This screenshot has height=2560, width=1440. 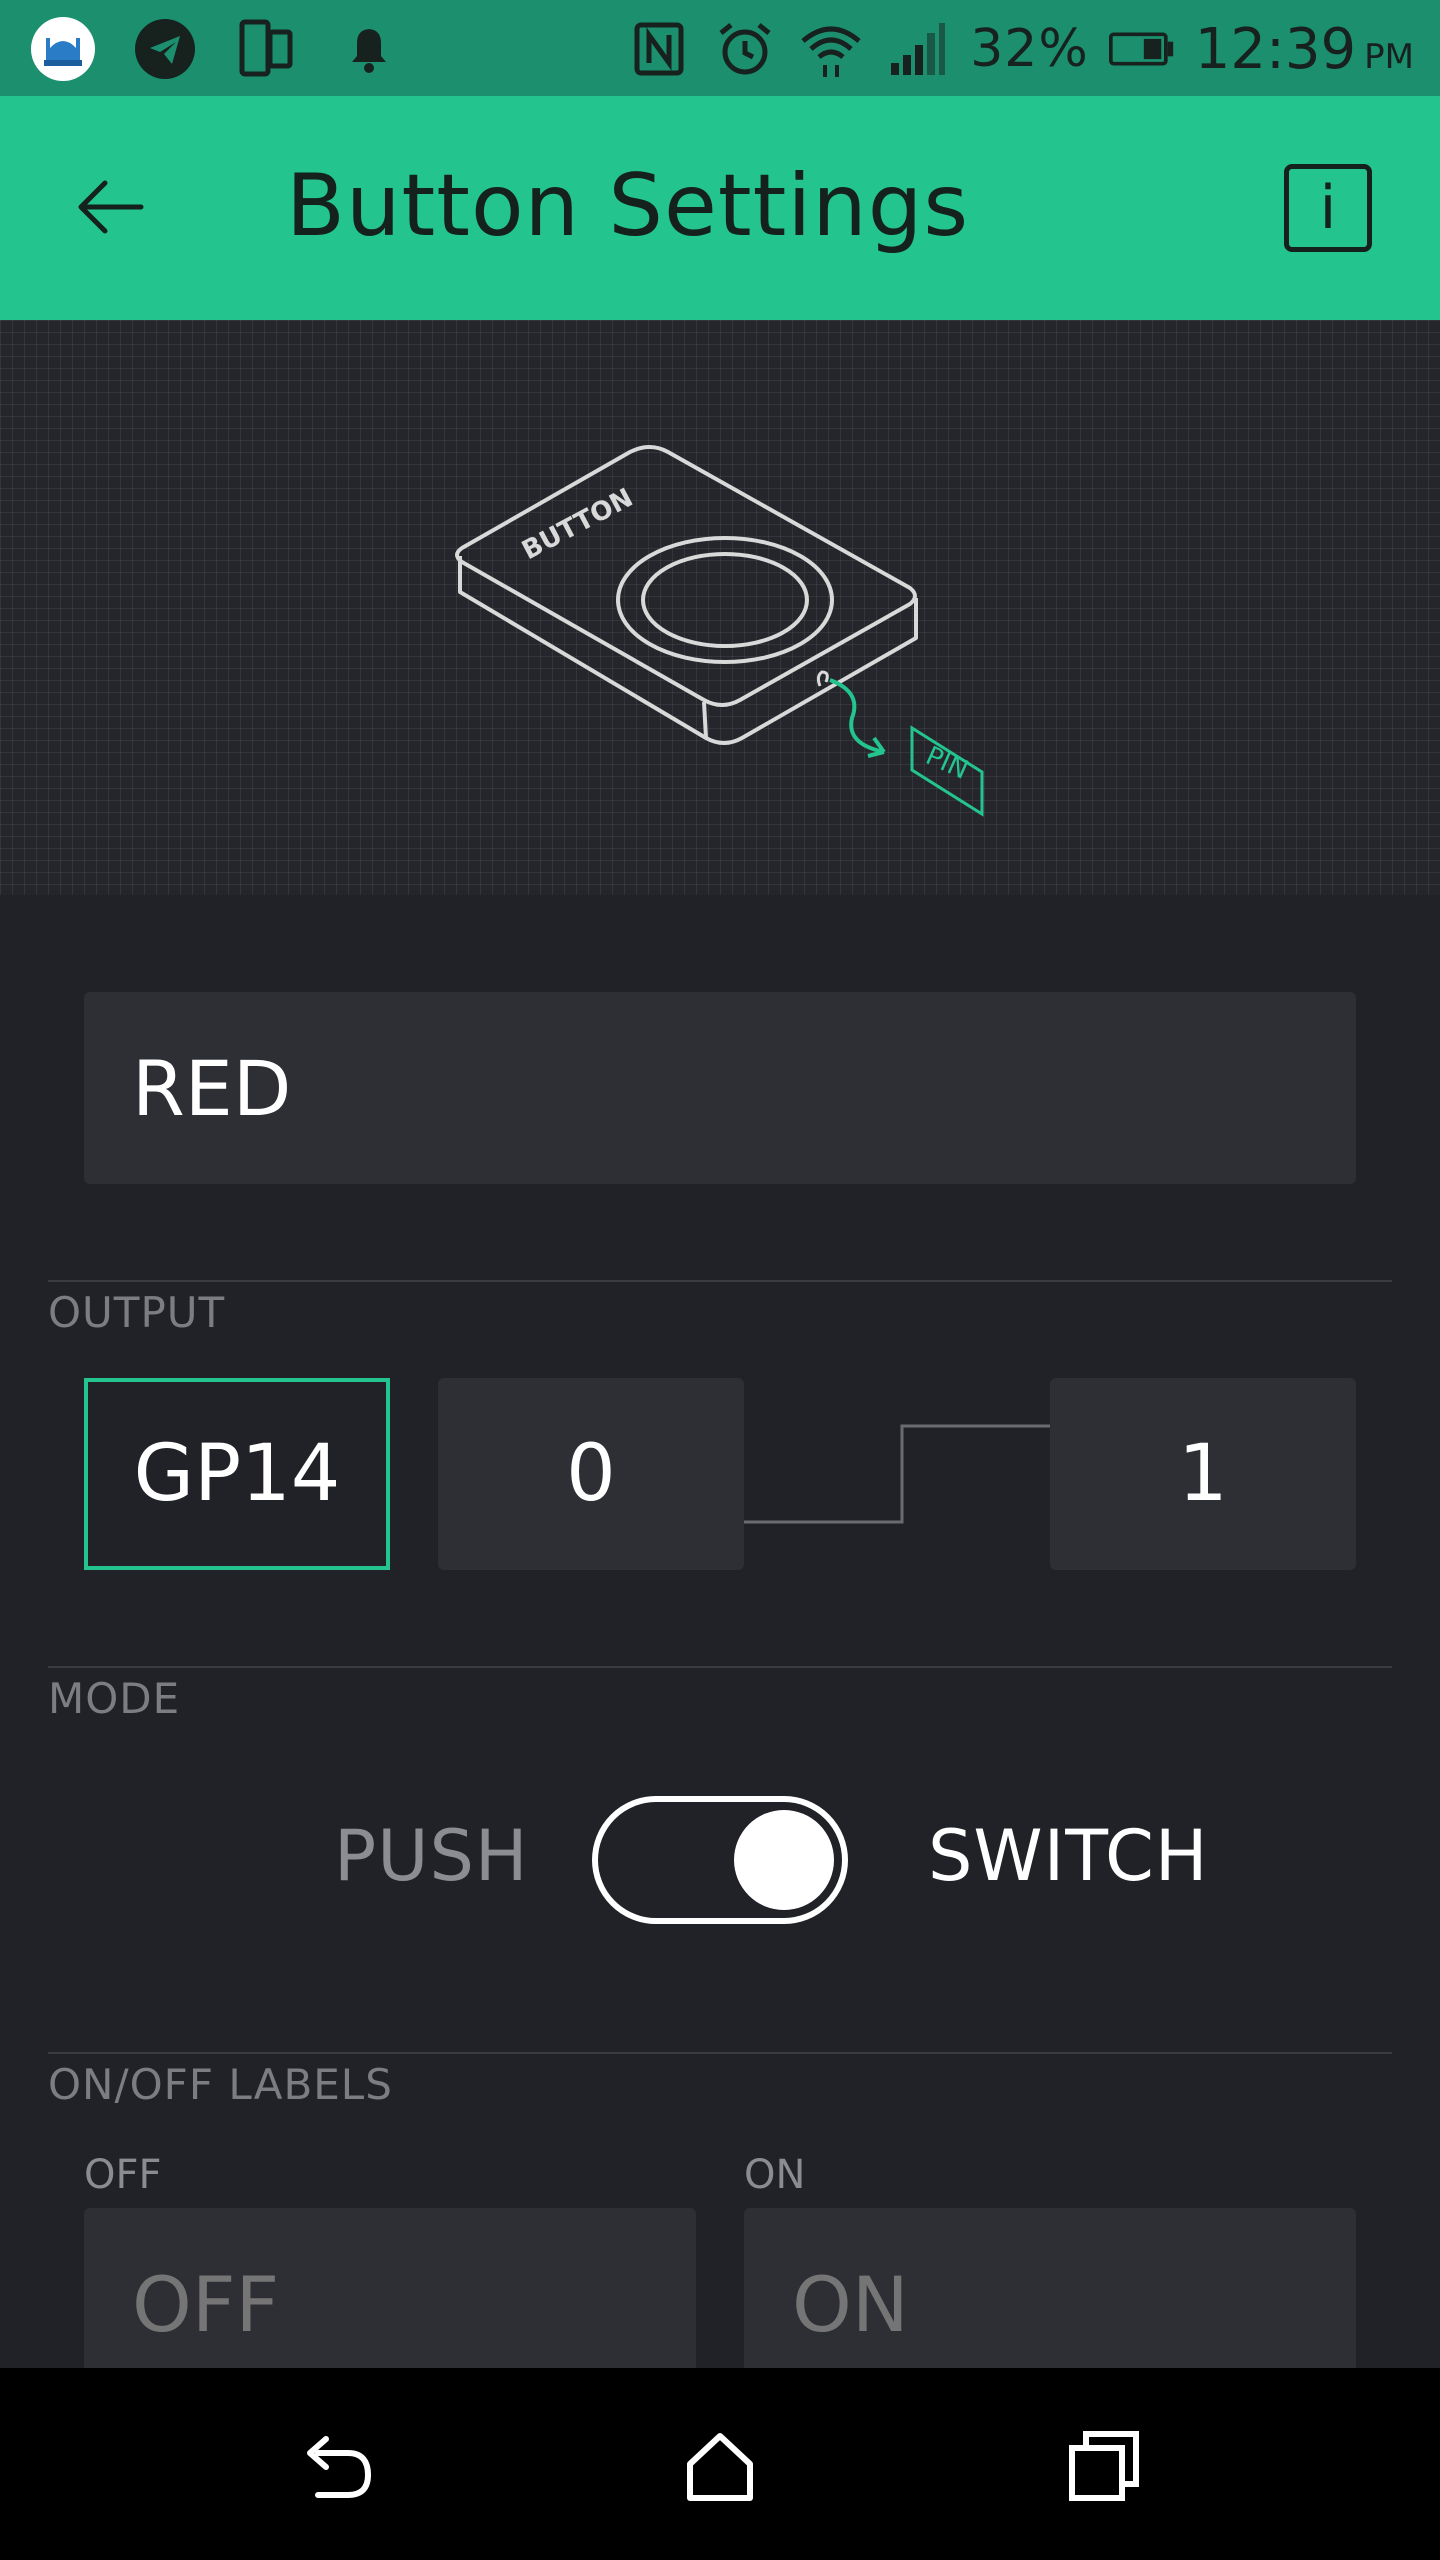 What do you see at coordinates (369, 49) in the screenshot?
I see `notification-bell-icon` at bounding box center [369, 49].